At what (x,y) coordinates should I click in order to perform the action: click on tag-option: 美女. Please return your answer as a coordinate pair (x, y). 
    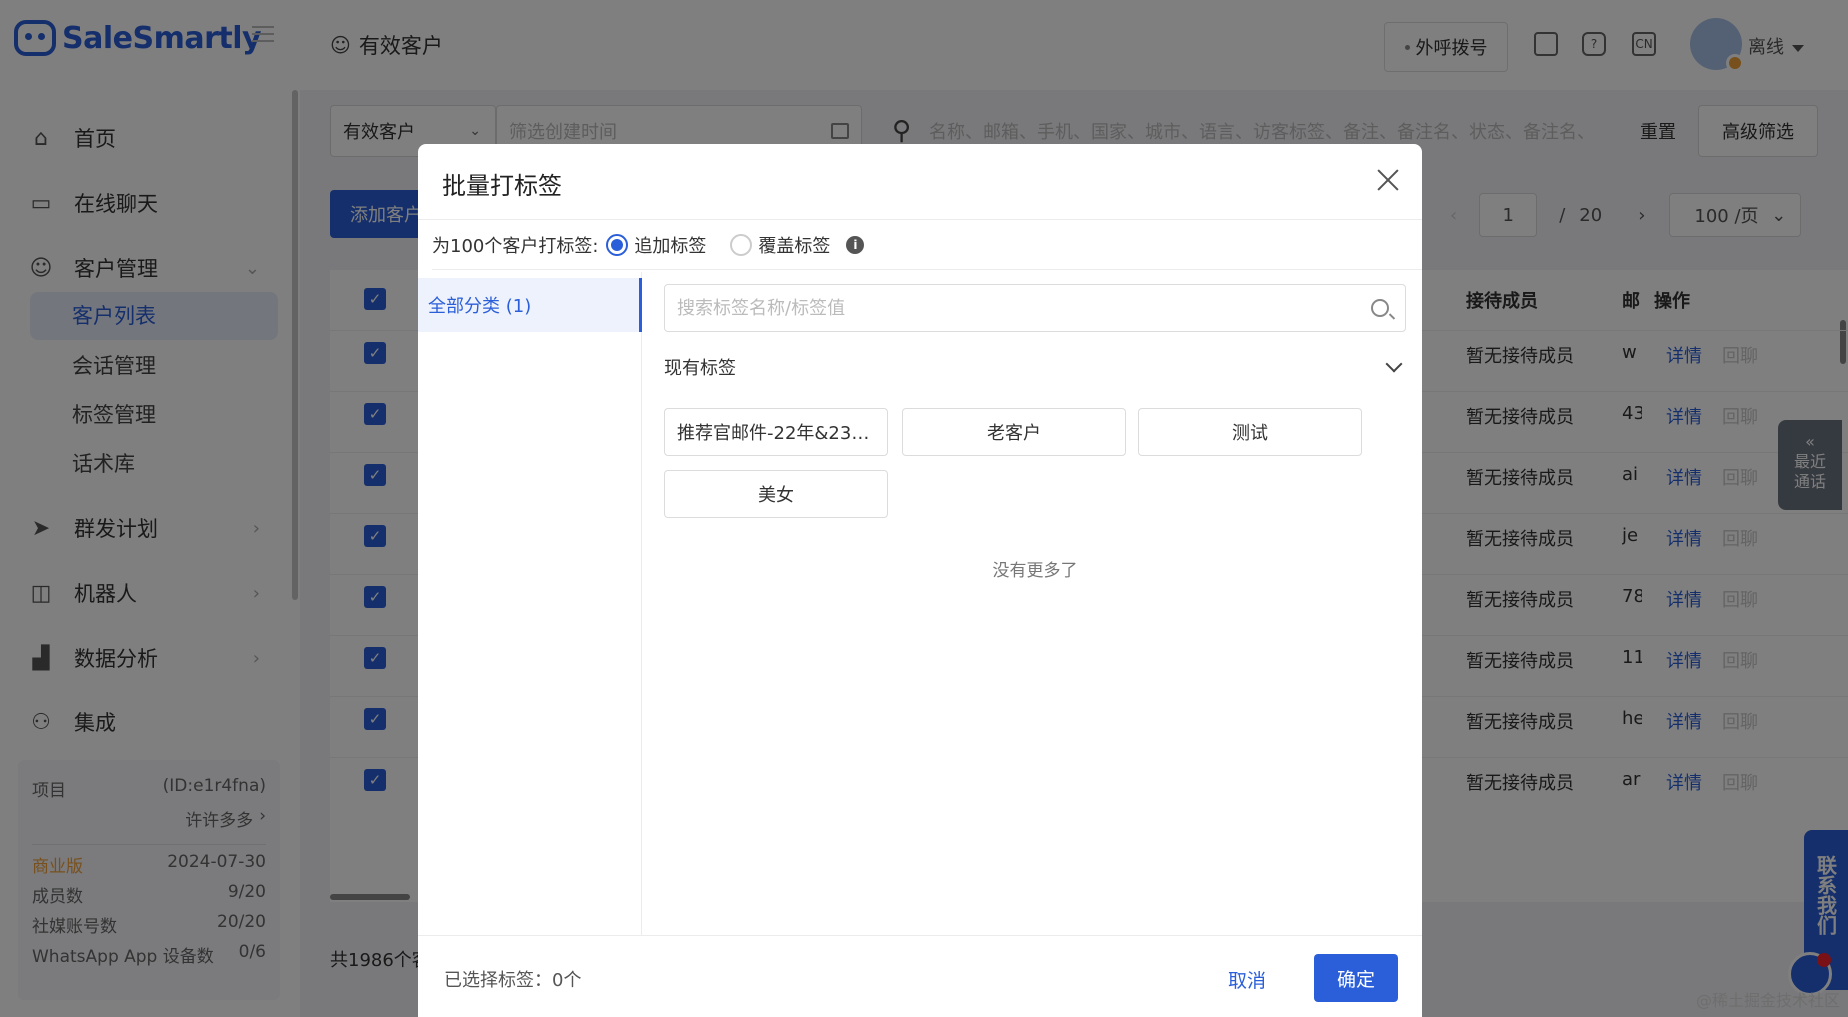
    Looking at the image, I should click on (776, 494).